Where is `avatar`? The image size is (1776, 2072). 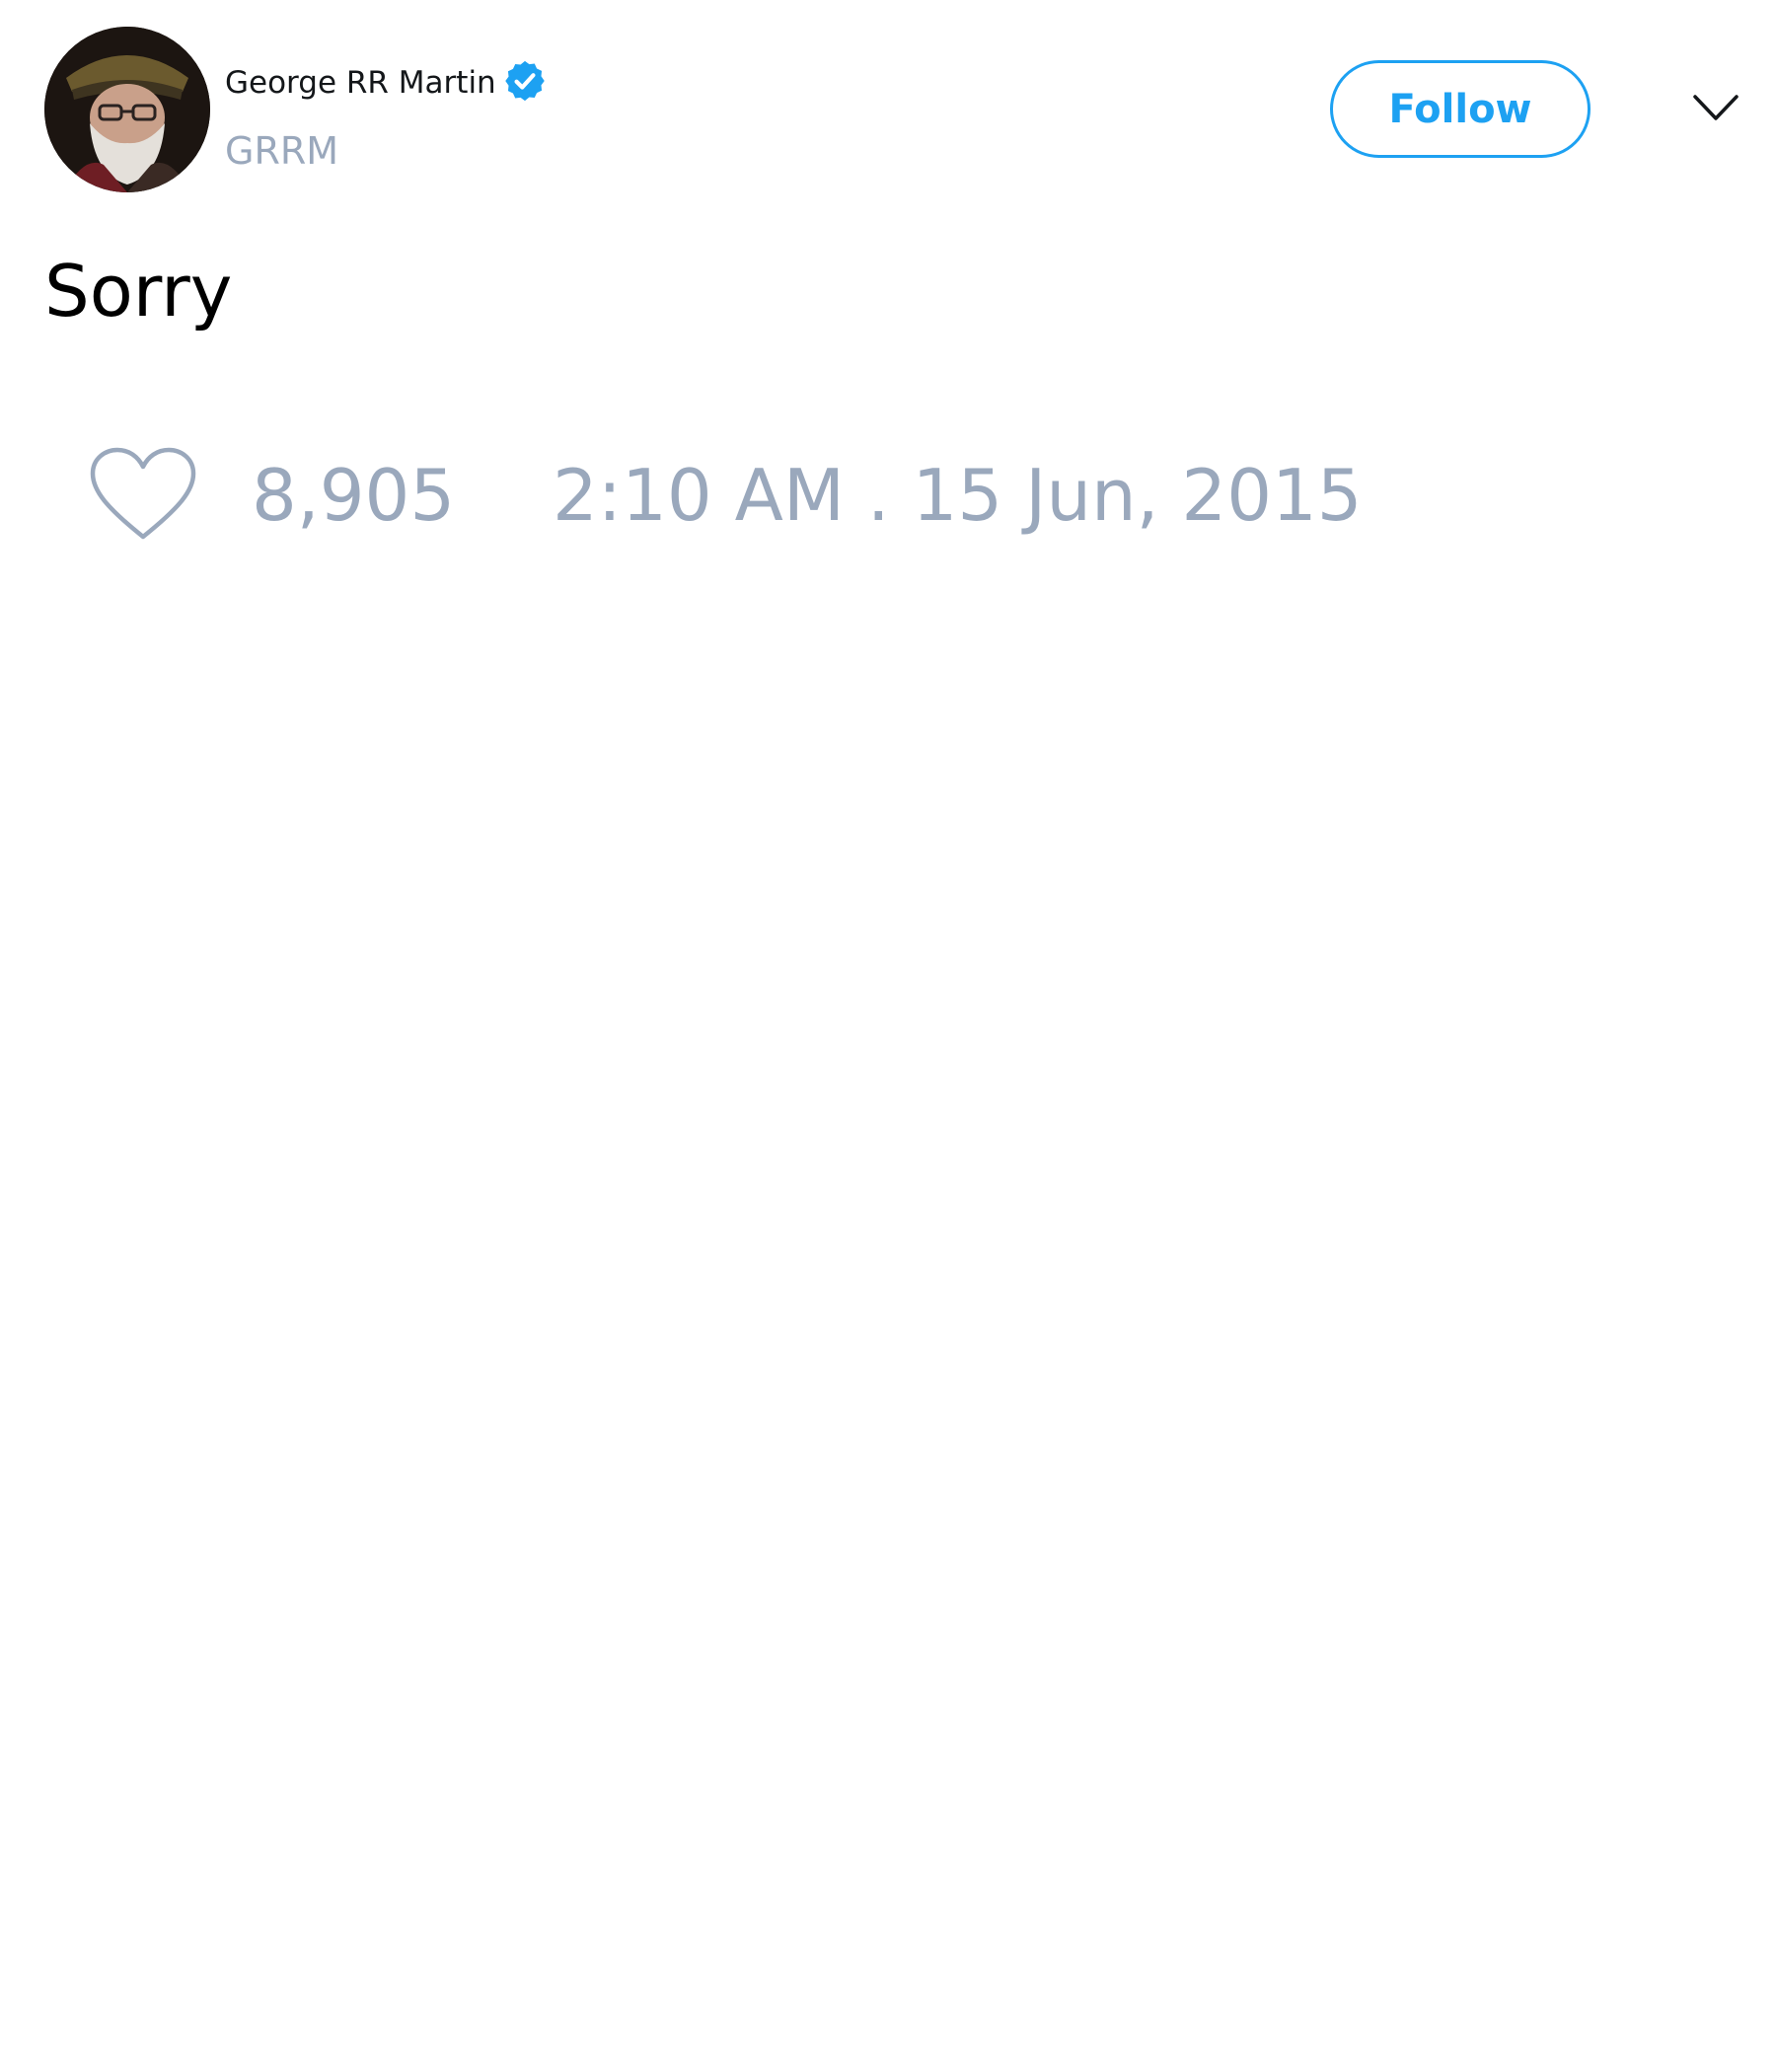
avatar is located at coordinates (127, 110).